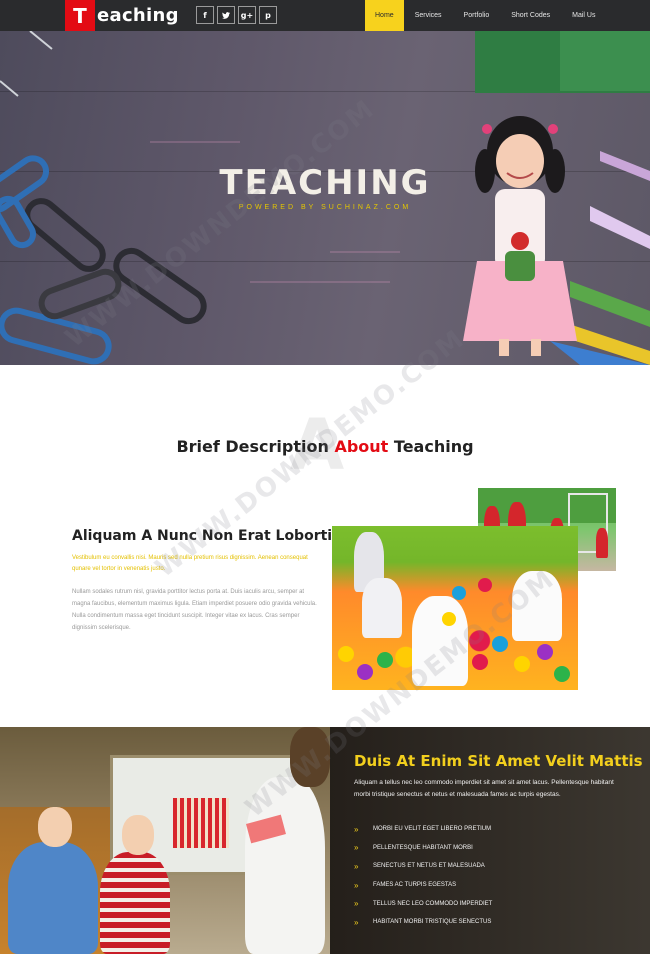  Describe the element at coordinates (226, 15) in the screenshot. I see `twitter-icon` at that location.